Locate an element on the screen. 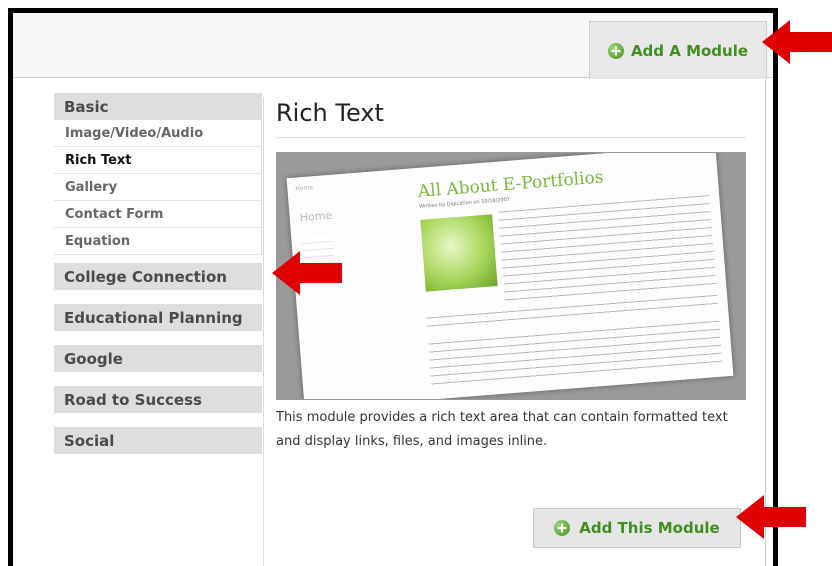  category-google: Google is located at coordinates (158, 358).